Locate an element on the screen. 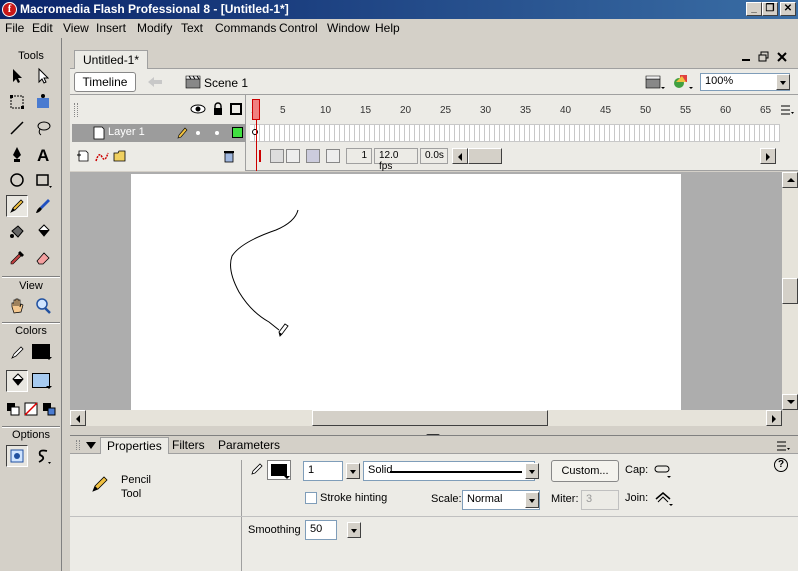 The image size is (798, 571). close-doc-icon is located at coordinates (782, 57).